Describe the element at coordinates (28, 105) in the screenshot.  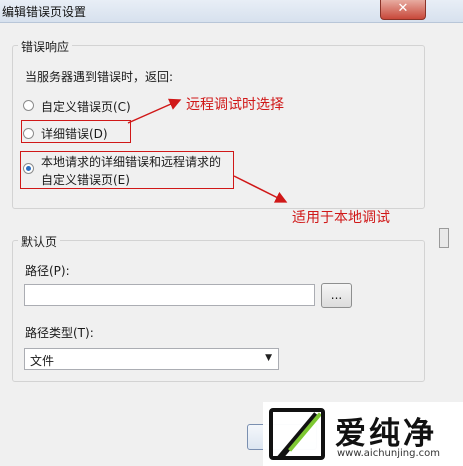
I see `radio-custom-error` at that location.